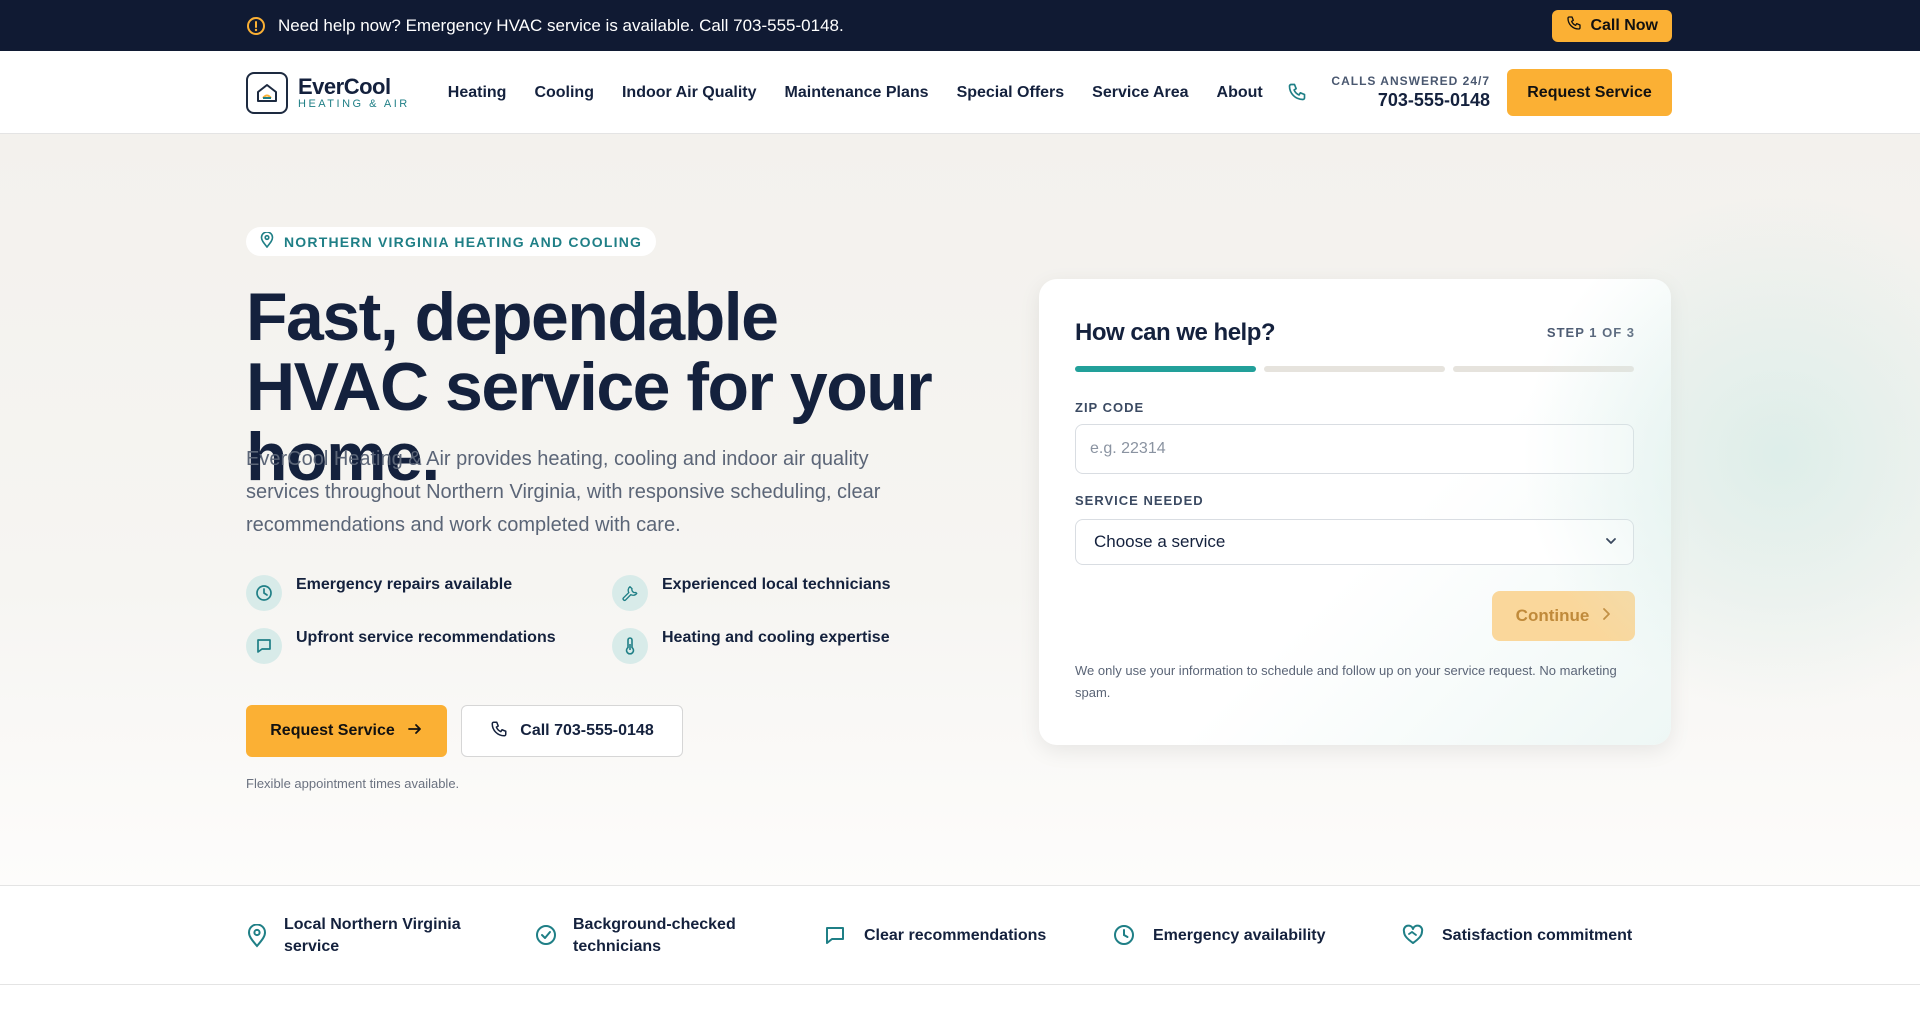 The image size is (1920, 1025). Describe the element at coordinates (1160, 541) in the screenshot. I see `service-select-value: Choose a service` at that location.